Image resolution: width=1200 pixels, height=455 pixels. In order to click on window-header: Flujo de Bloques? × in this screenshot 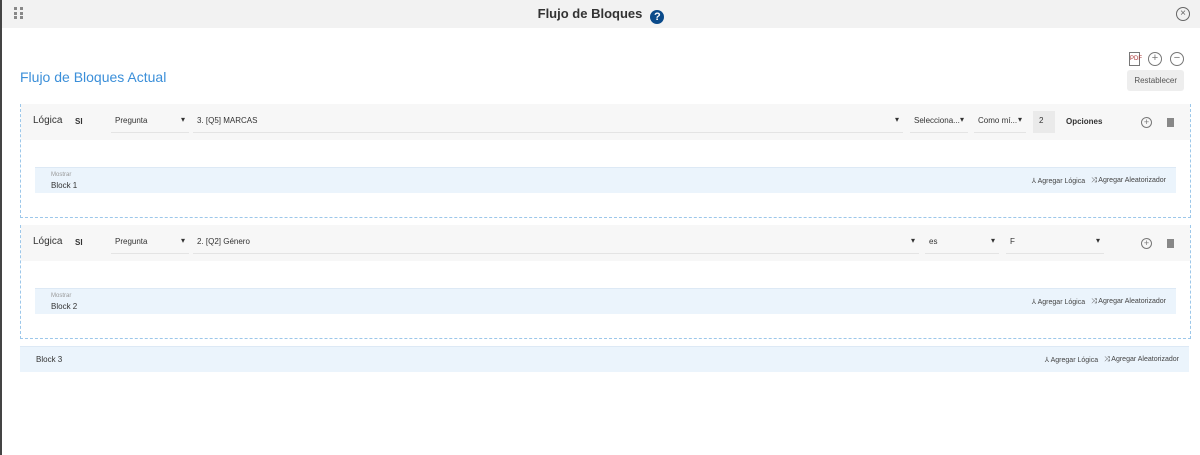, I will do `click(601, 14)`.